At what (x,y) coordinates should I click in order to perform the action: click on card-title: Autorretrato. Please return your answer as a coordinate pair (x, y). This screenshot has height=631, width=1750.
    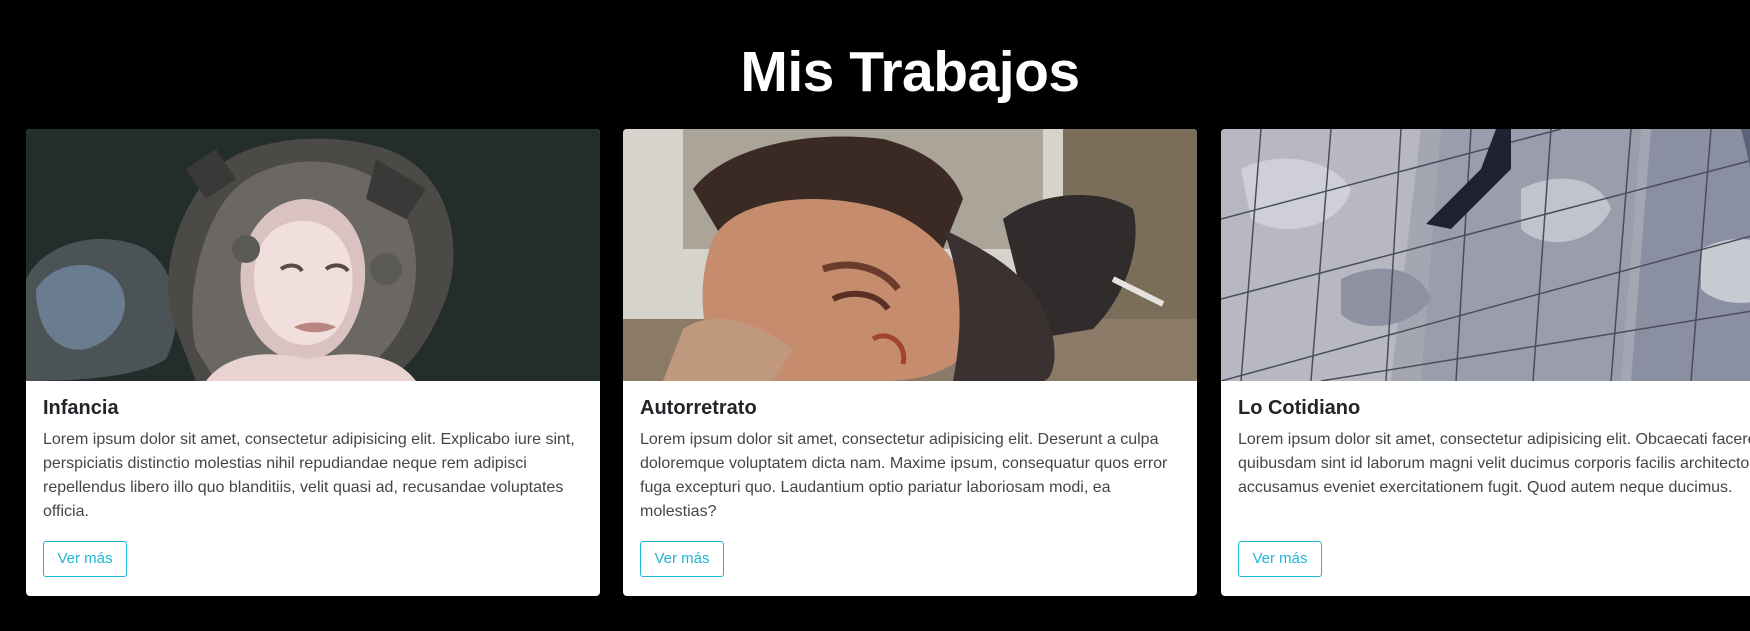
    Looking at the image, I should click on (698, 408).